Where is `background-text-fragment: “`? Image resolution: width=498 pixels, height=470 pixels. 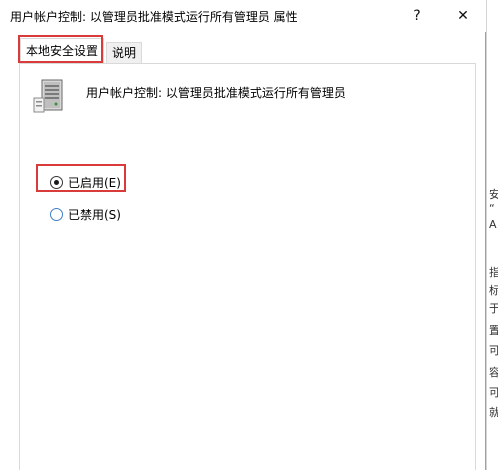 background-text-fragment: “ is located at coordinates (492, 208).